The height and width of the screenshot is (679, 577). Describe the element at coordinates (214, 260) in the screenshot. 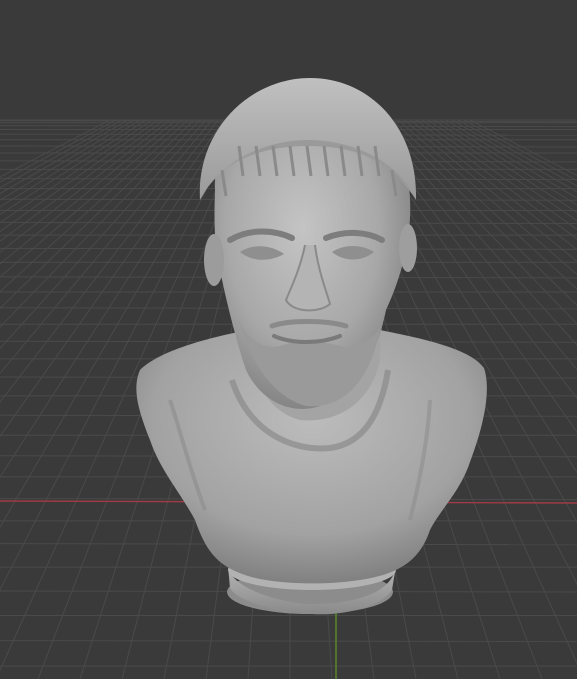

I see `bust-ear-left` at that location.